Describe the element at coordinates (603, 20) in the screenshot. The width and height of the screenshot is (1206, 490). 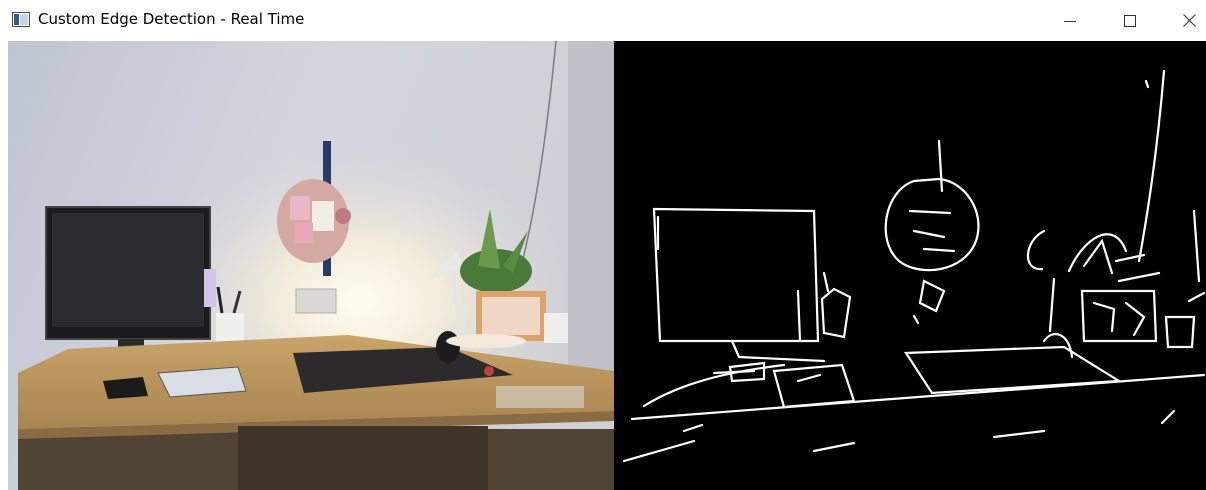
I see `title-bar: Custom Edge Detection - Real Time` at that location.